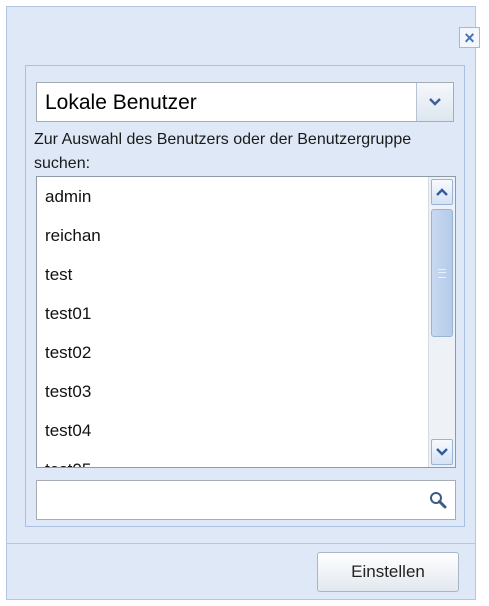  I want to click on scrollbar-thumb, so click(442, 273).